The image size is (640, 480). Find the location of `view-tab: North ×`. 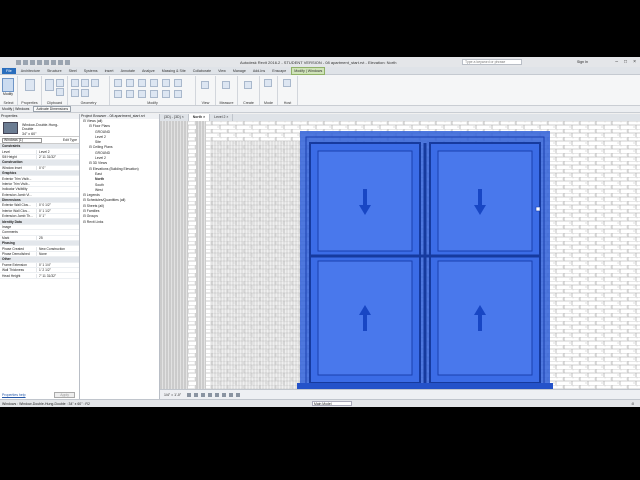

view-tab: North × is located at coordinates (199, 117).